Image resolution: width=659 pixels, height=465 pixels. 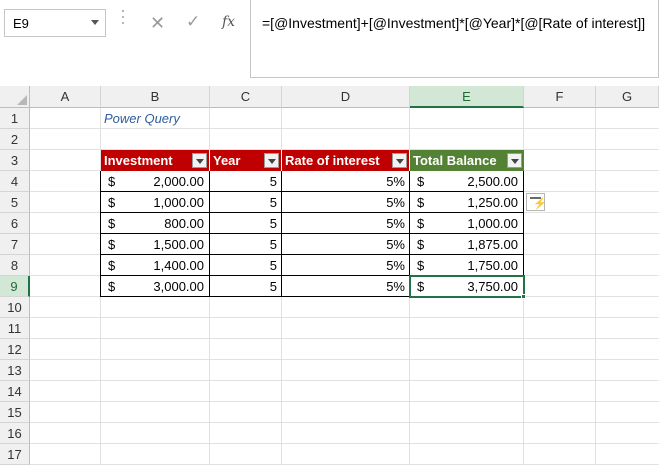 What do you see at coordinates (246, 160) in the screenshot?
I see `table-header-year: Year` at bounding box center [246, 160].